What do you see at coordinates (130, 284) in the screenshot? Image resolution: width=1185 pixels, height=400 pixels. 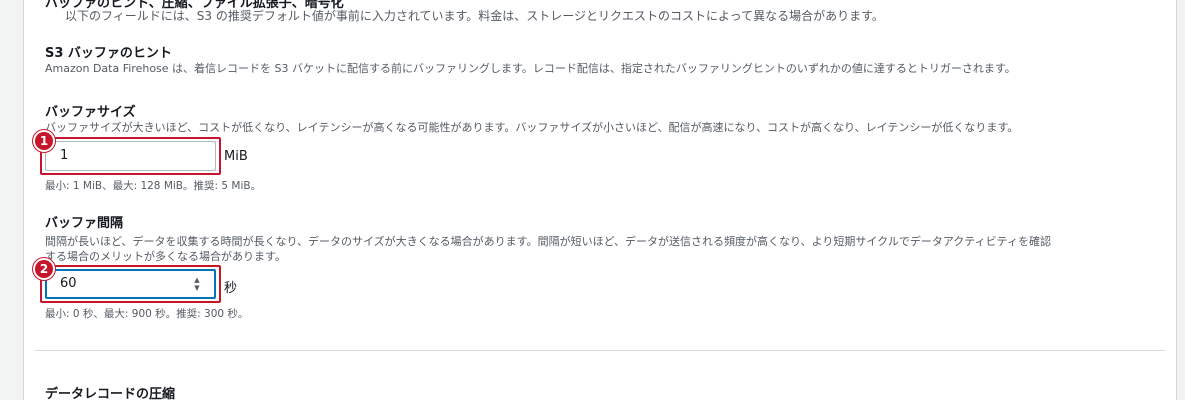 I see `buffer-interval-input: 60` at bounding box center [130, 284].